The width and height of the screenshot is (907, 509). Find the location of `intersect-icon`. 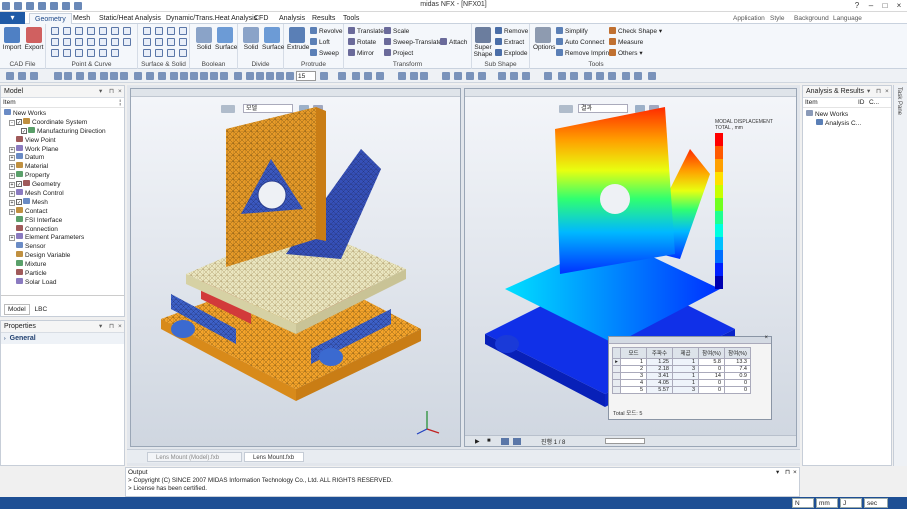

intersect-icon is located at coordinates (79, 53).